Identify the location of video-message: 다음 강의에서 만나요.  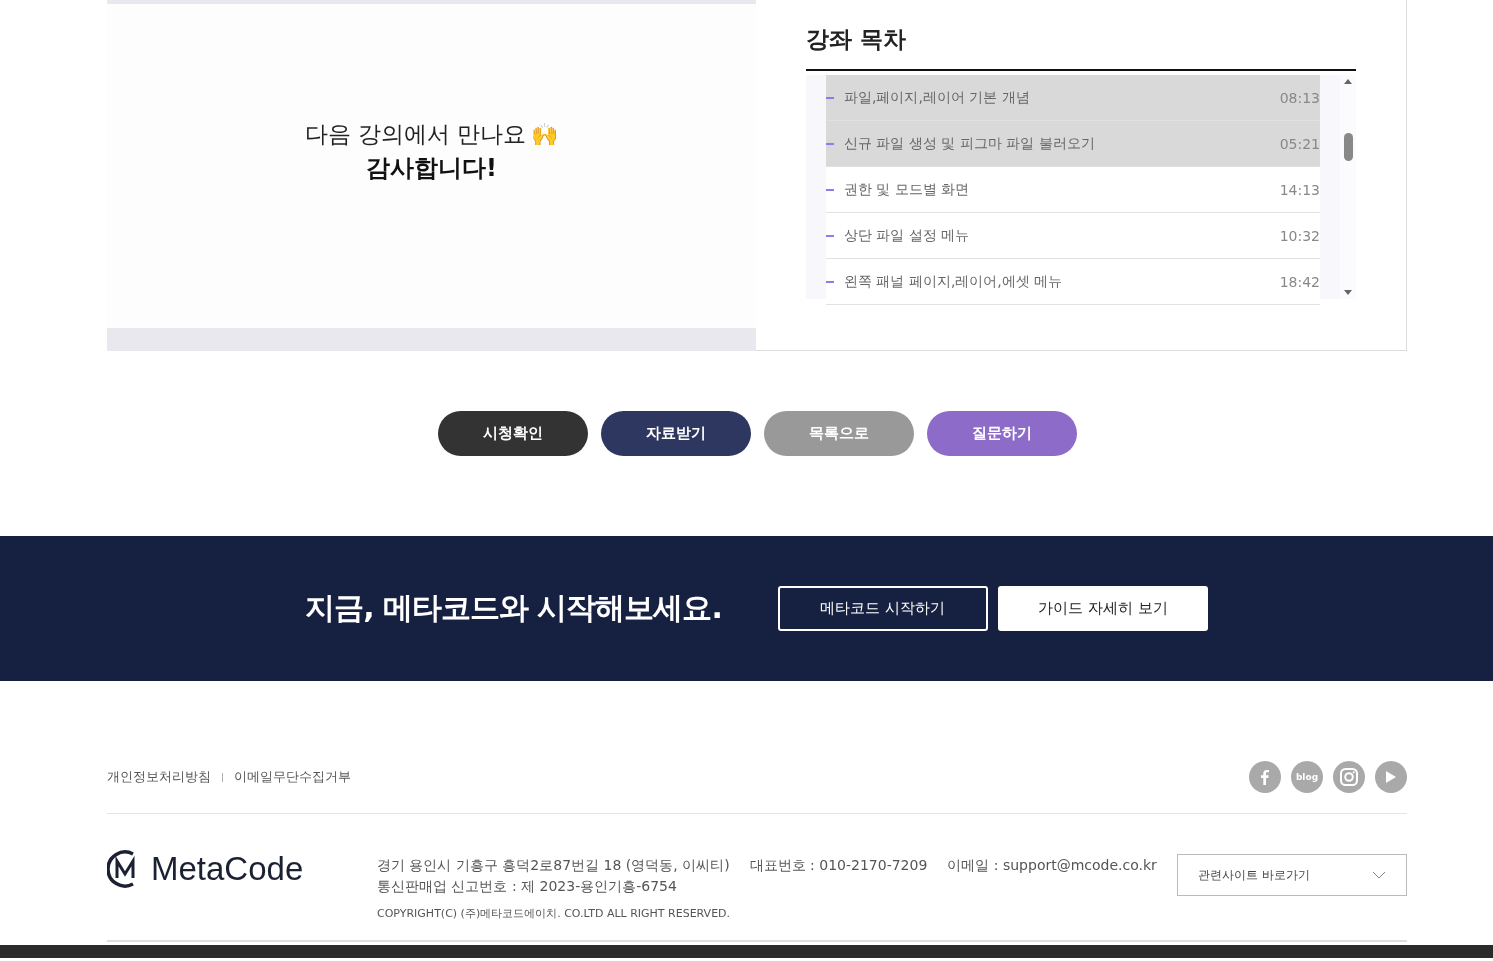
(415, 133).